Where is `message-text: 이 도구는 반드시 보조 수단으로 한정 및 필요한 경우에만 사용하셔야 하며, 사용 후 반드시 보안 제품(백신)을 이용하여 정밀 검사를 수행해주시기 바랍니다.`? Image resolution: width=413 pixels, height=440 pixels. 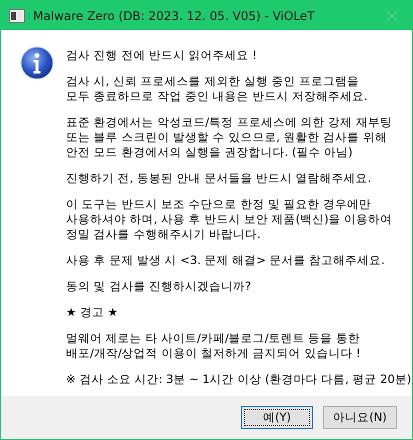 message-text: 이 도구는 반드시 보조 수단으로 한정 및 필요한 경우에만 사용하셔야 하며, 사용 후 반드시 보안 제품(백신)을 이용하여 정밀 검사를 수행해주시기 바랍니다. is located at coordinates (230, 219).